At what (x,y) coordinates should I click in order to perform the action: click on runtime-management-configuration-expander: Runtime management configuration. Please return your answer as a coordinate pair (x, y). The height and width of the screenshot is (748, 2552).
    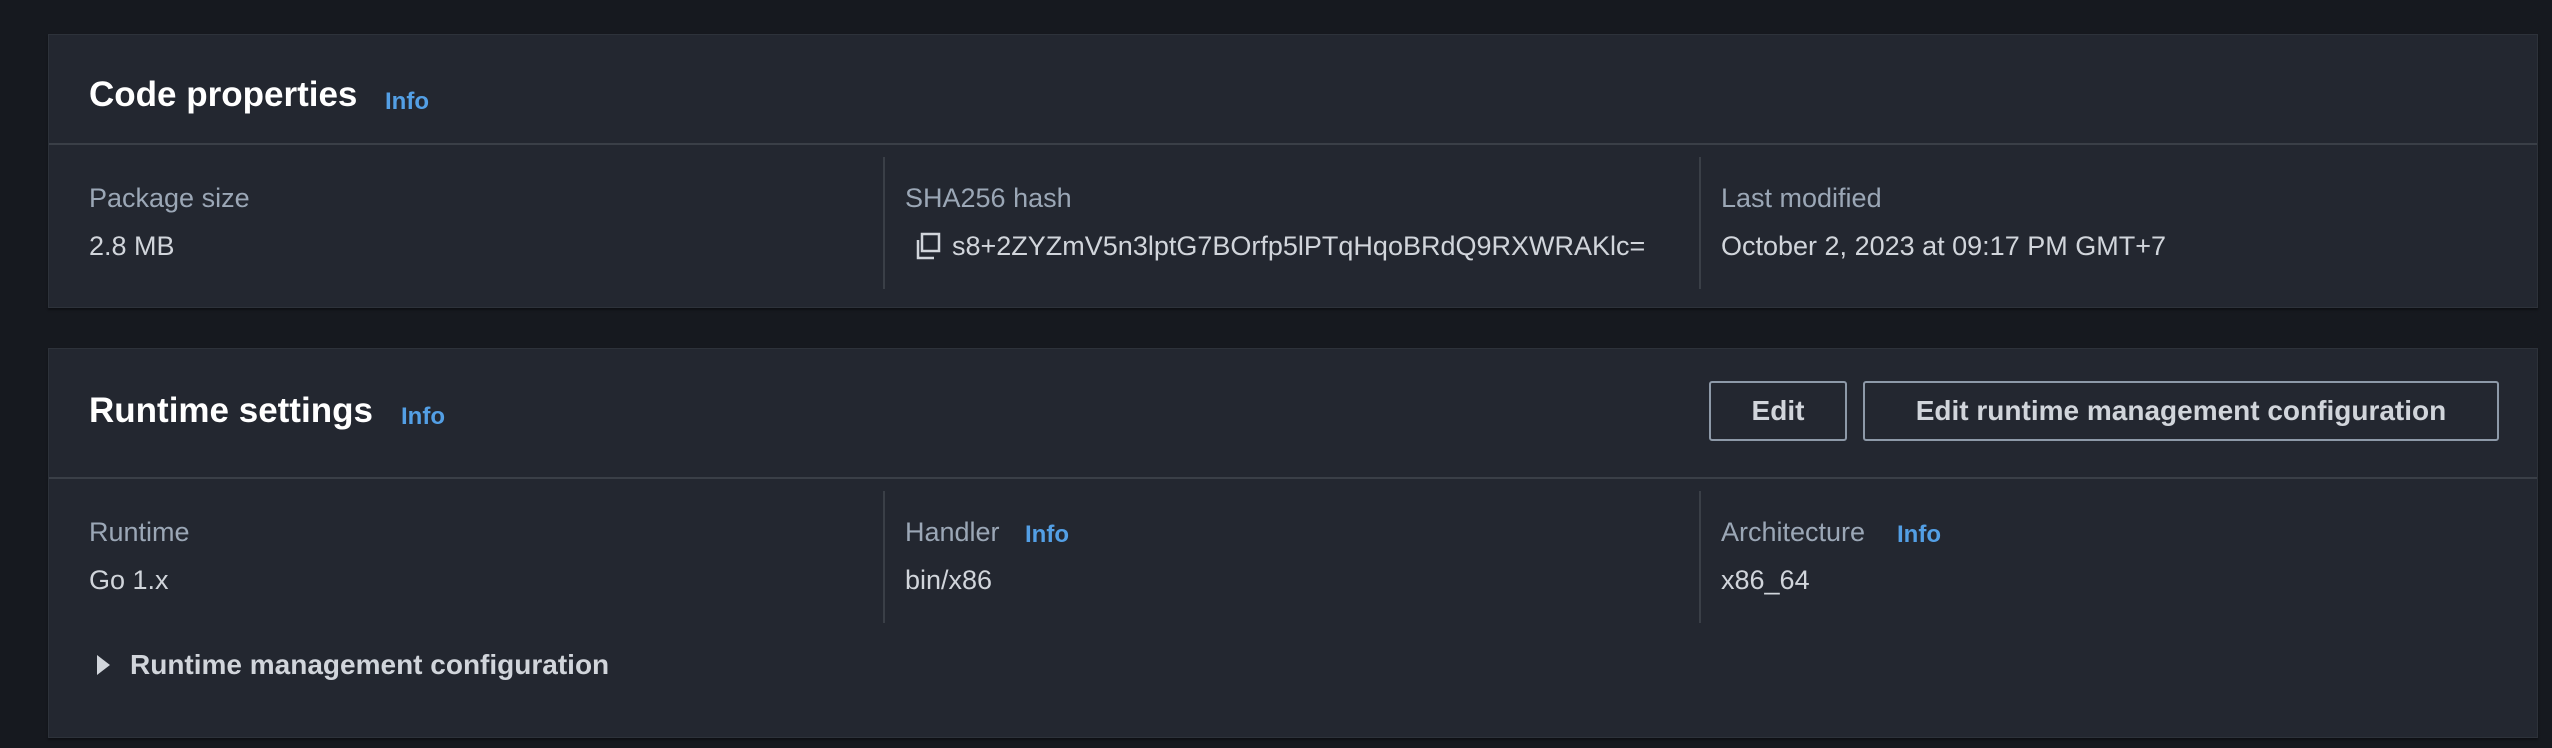
    Looking at the image, I should click on (353, 665).